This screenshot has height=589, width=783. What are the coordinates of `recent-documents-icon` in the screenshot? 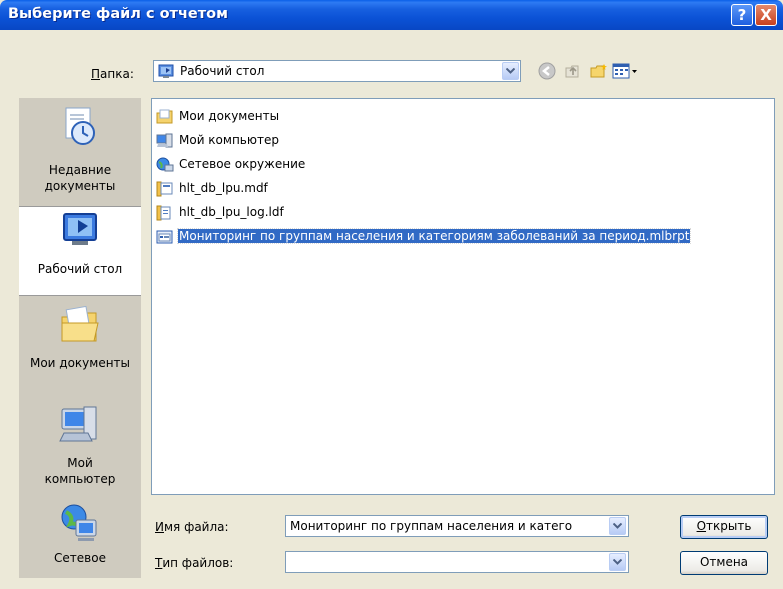 It's located at (80, 126).